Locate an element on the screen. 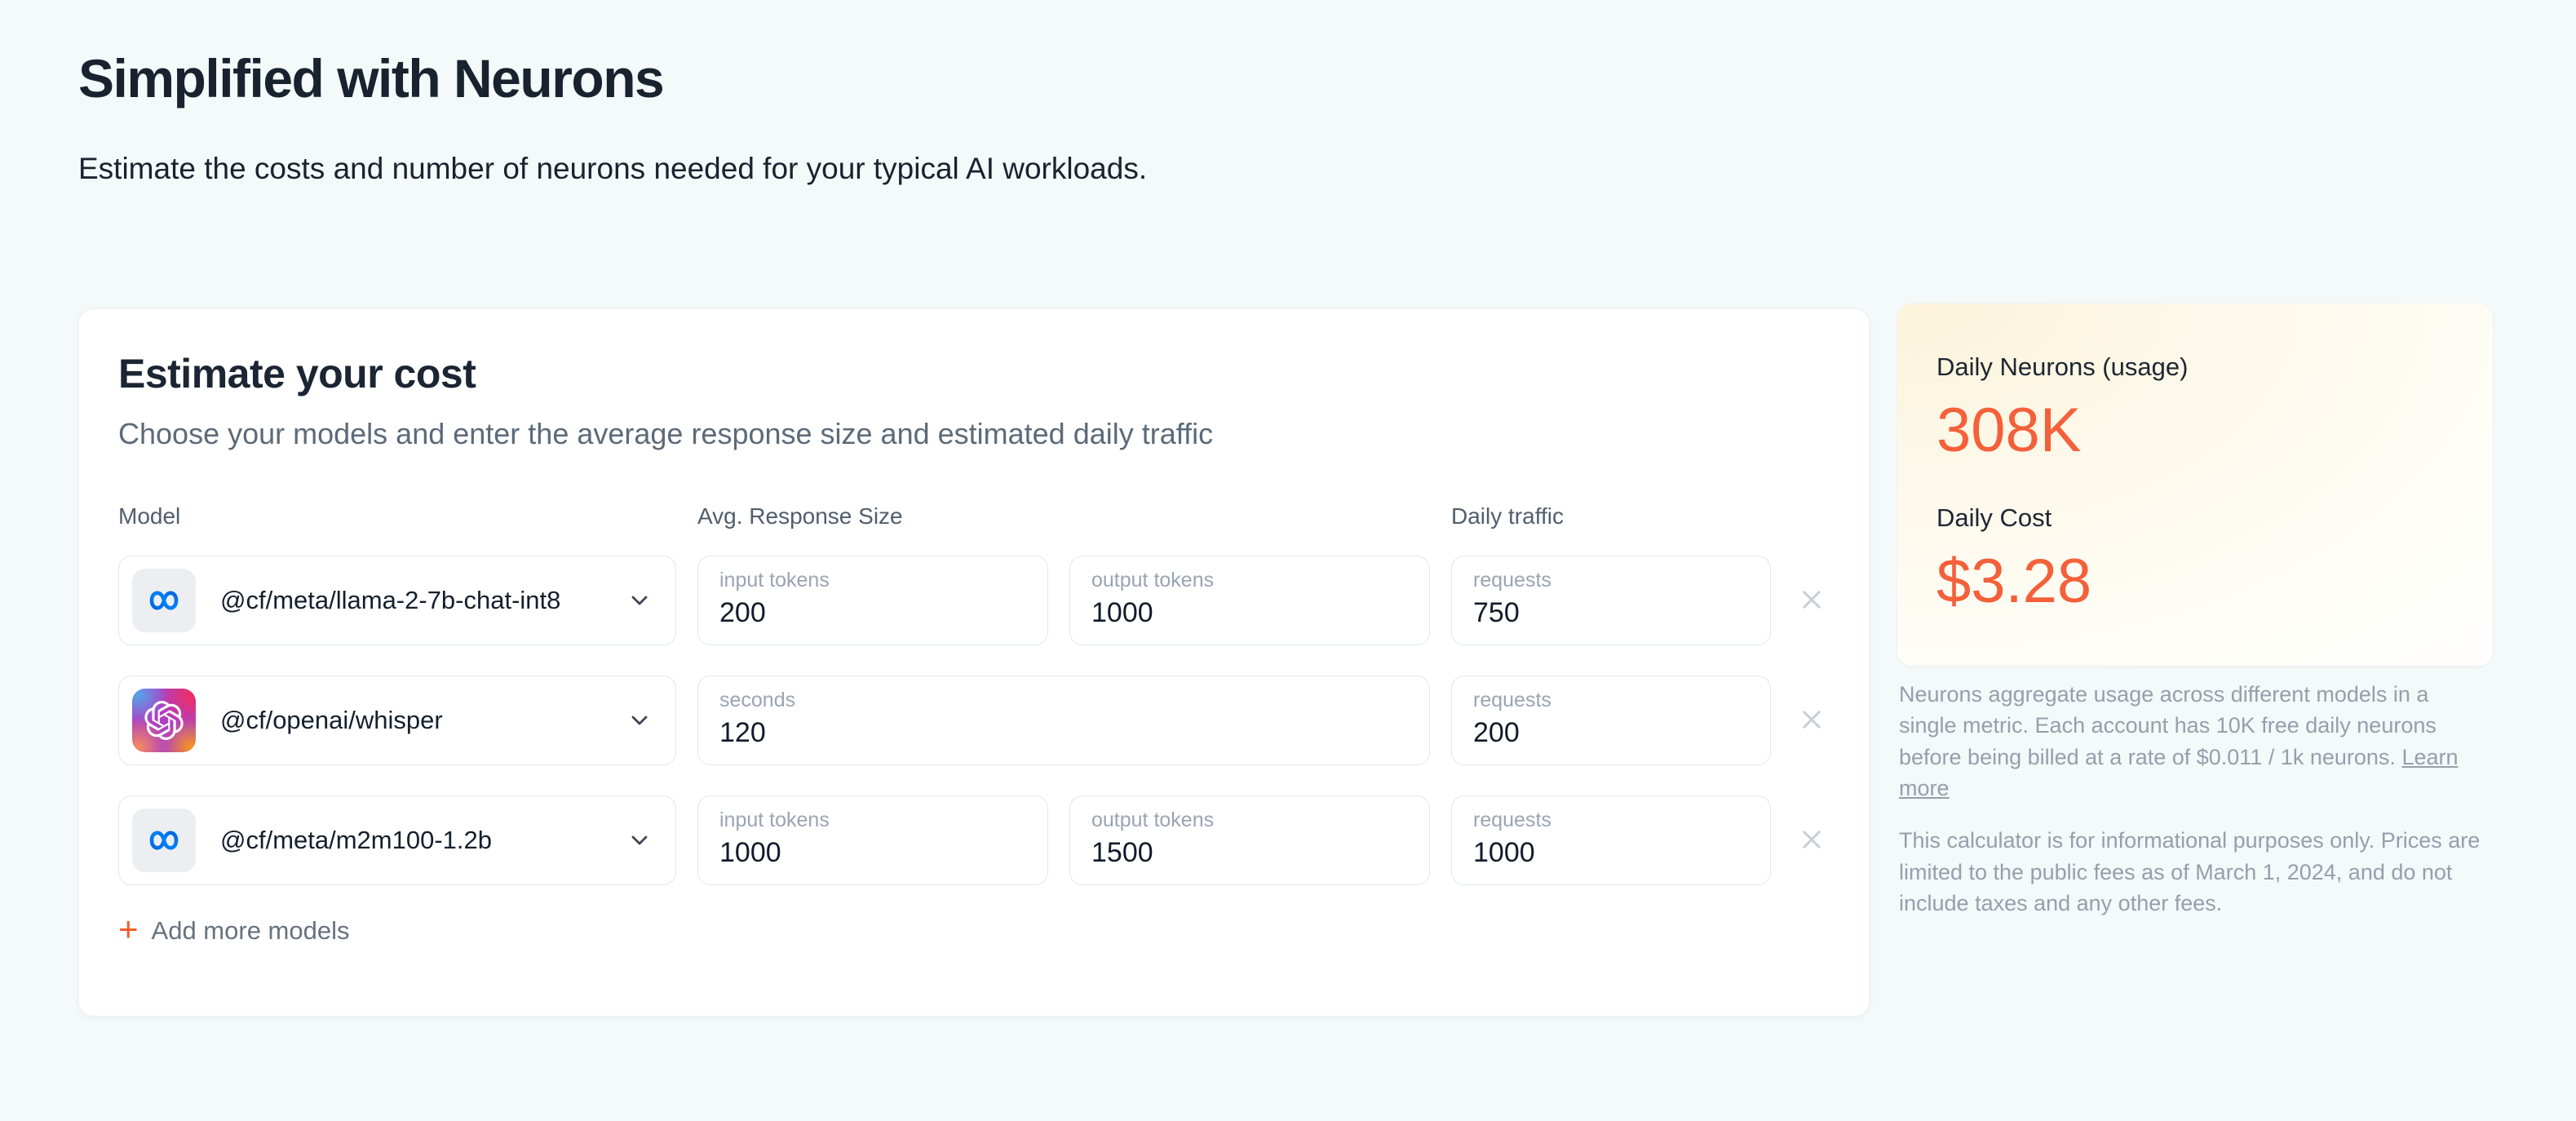  add-more-models-label: Add more models is located at coordinates (250, 930).